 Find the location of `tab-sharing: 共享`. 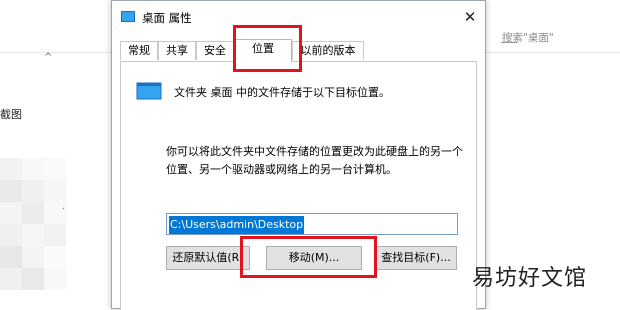

tab-sharing: 共享 is located at coordinates (177, 50).